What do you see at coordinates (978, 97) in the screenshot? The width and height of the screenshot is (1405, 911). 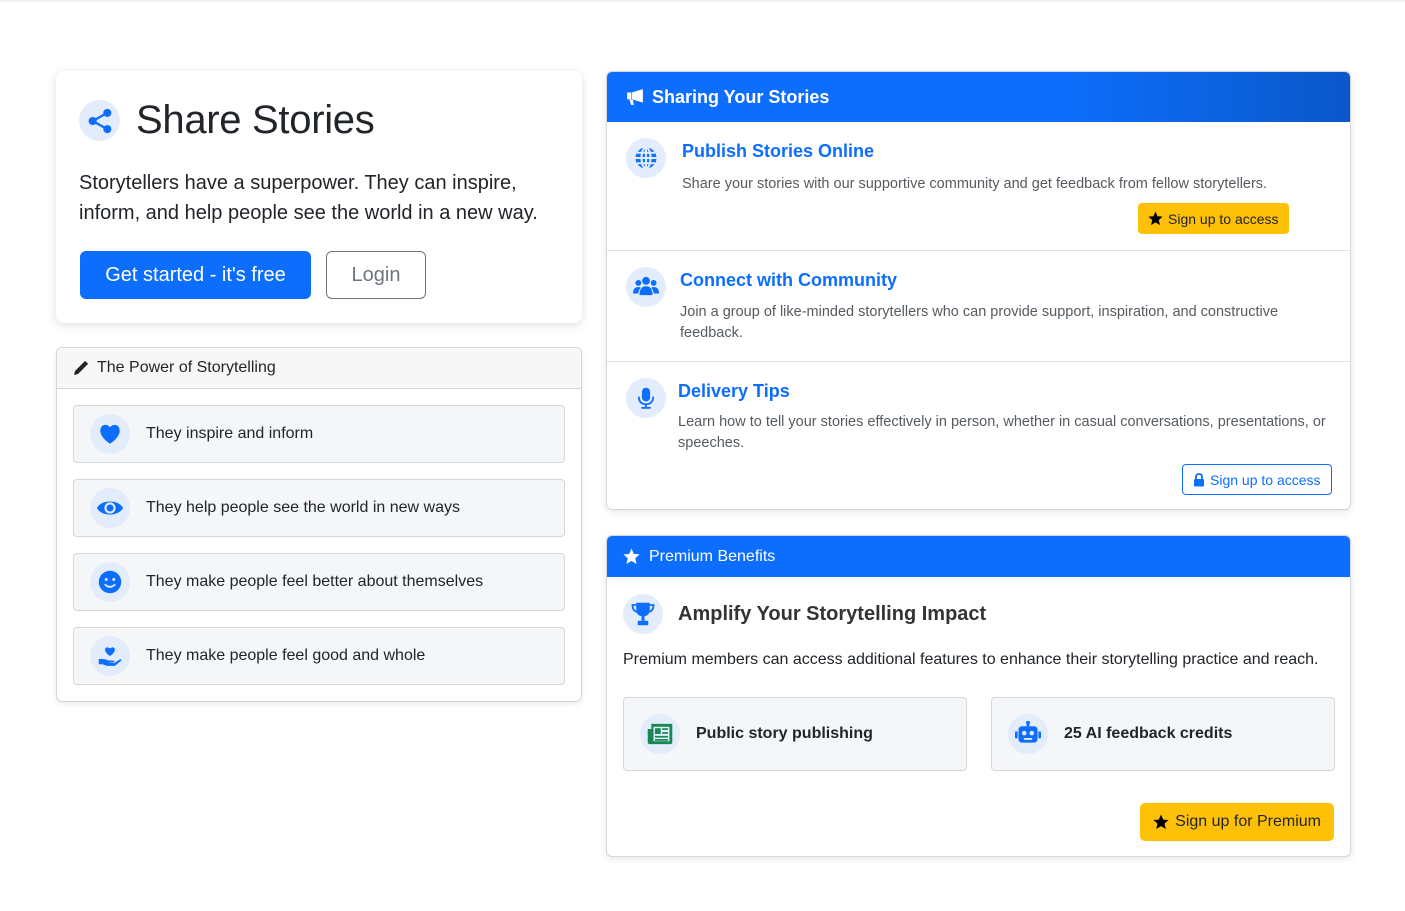 I see `sharing-card-header: Sharing Your Stories` at bounding box center [978, 97].